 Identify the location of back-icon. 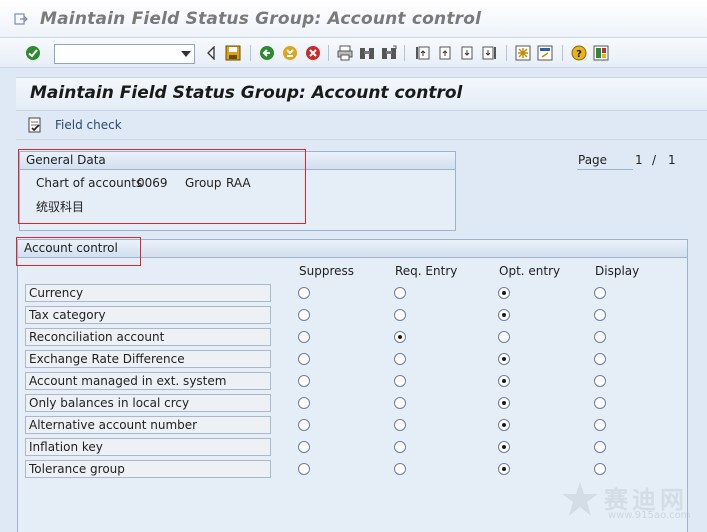
(211, 53).